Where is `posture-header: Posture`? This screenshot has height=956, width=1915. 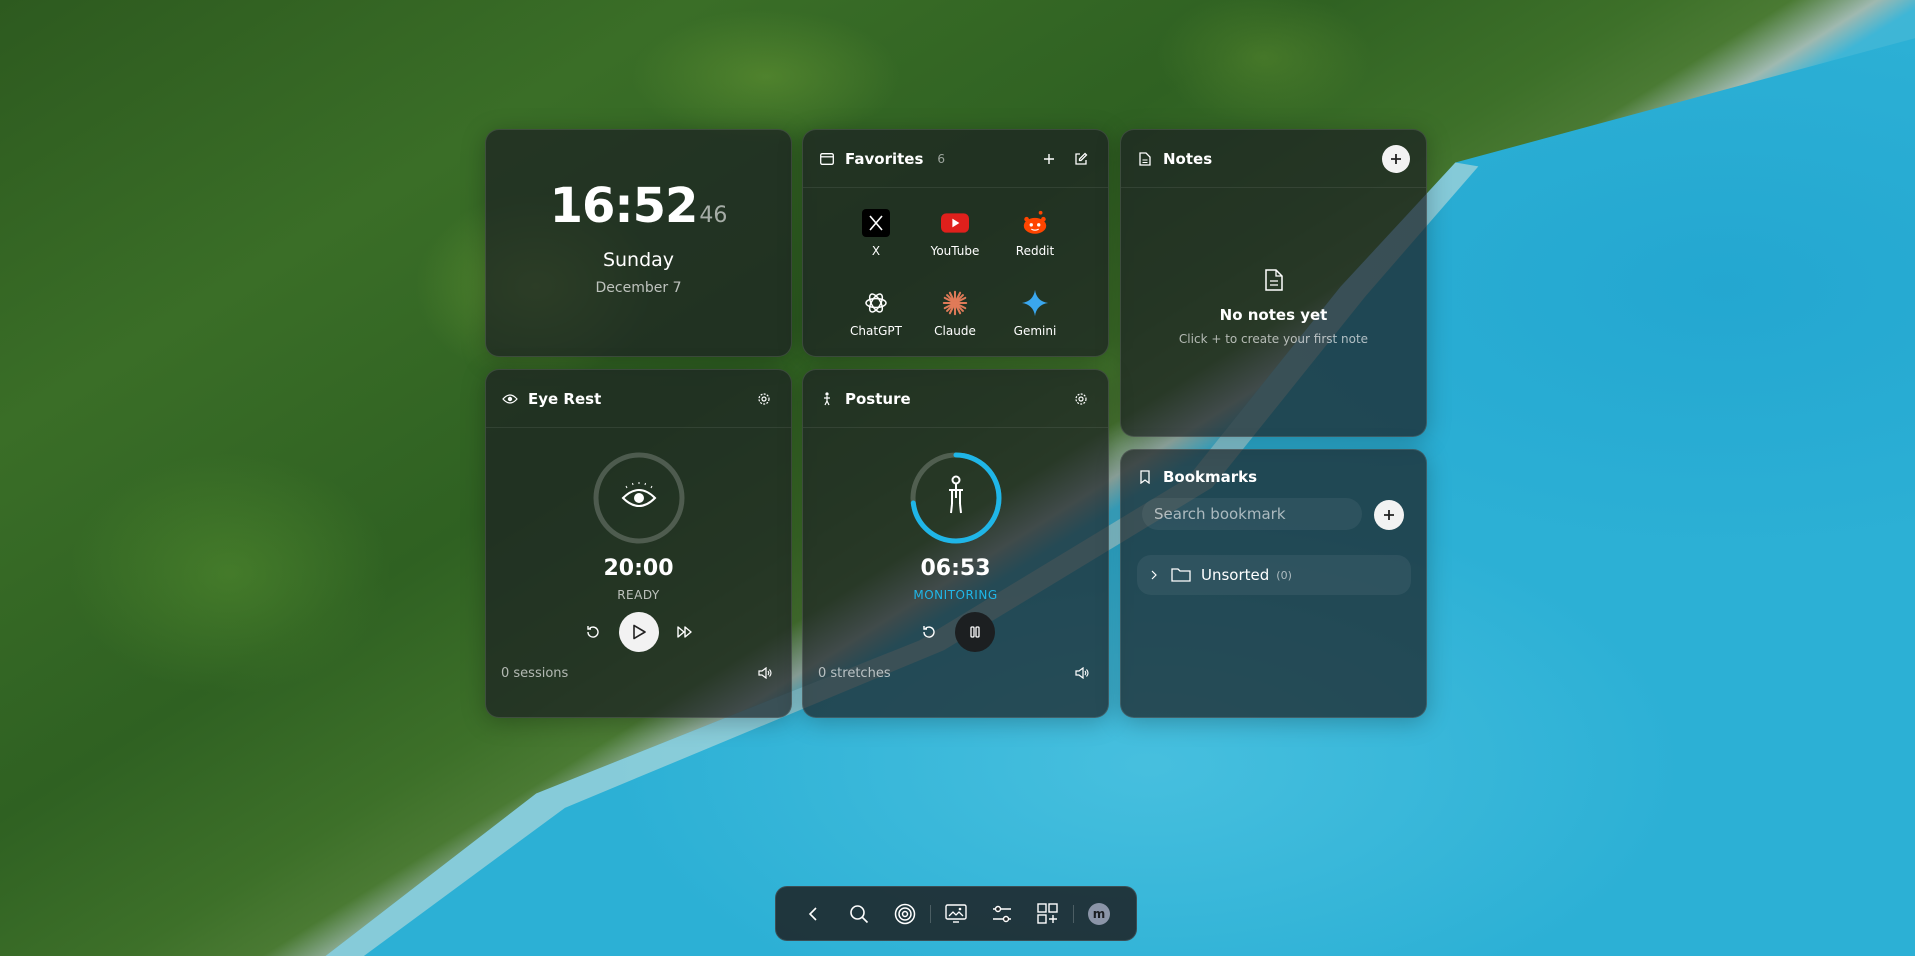 posture-header: Posture is located at coordinates (955, 399).